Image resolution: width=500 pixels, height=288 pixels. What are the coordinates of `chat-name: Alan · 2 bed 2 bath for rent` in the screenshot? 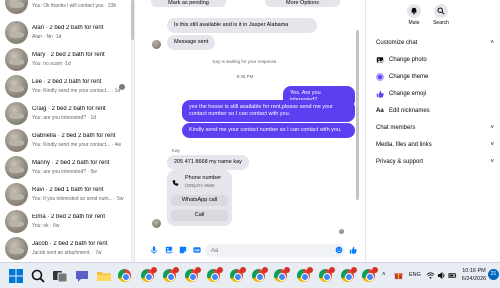 It's located at (68, 28).